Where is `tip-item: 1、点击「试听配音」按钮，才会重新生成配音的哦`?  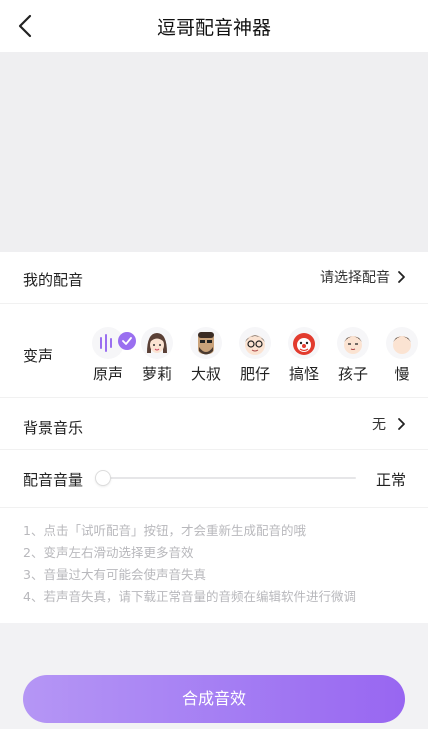
tip-item: 1、点击「试听配音」按钮，才会重新生成配音的哦 is located at coordinates (164, 530).